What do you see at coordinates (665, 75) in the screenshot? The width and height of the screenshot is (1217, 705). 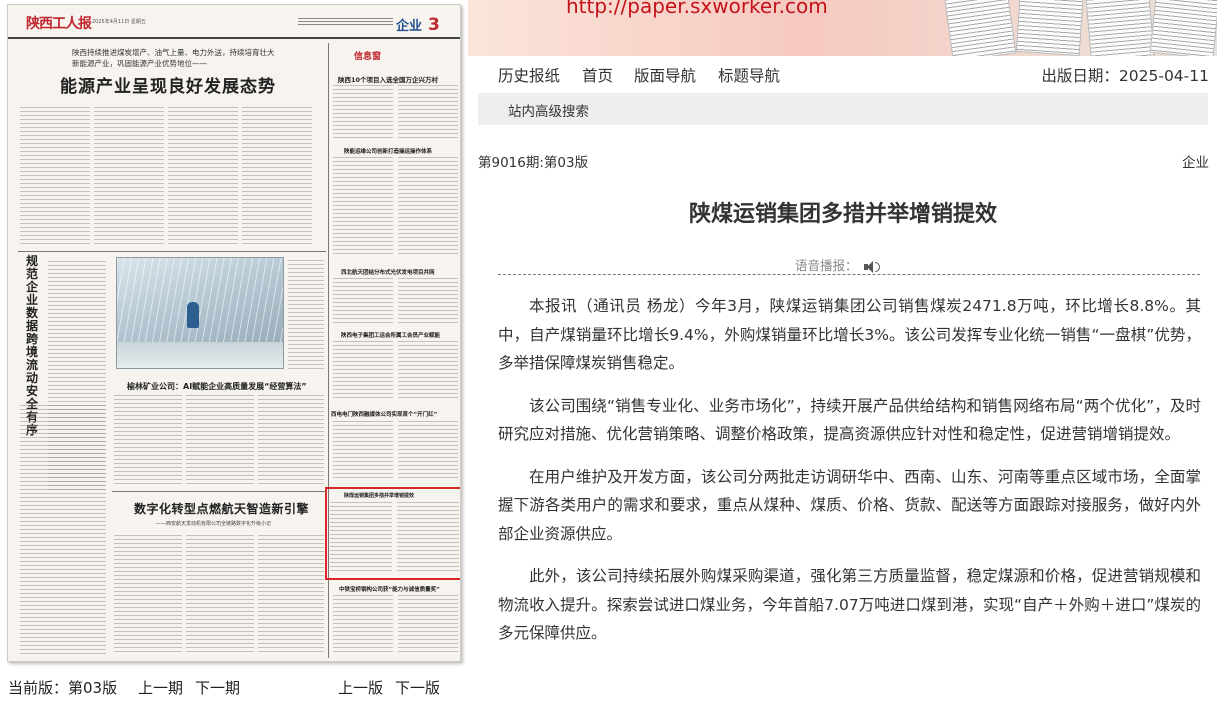 I see `nav-layout-navigation: 版面导航` at bounding box center [665, 75].